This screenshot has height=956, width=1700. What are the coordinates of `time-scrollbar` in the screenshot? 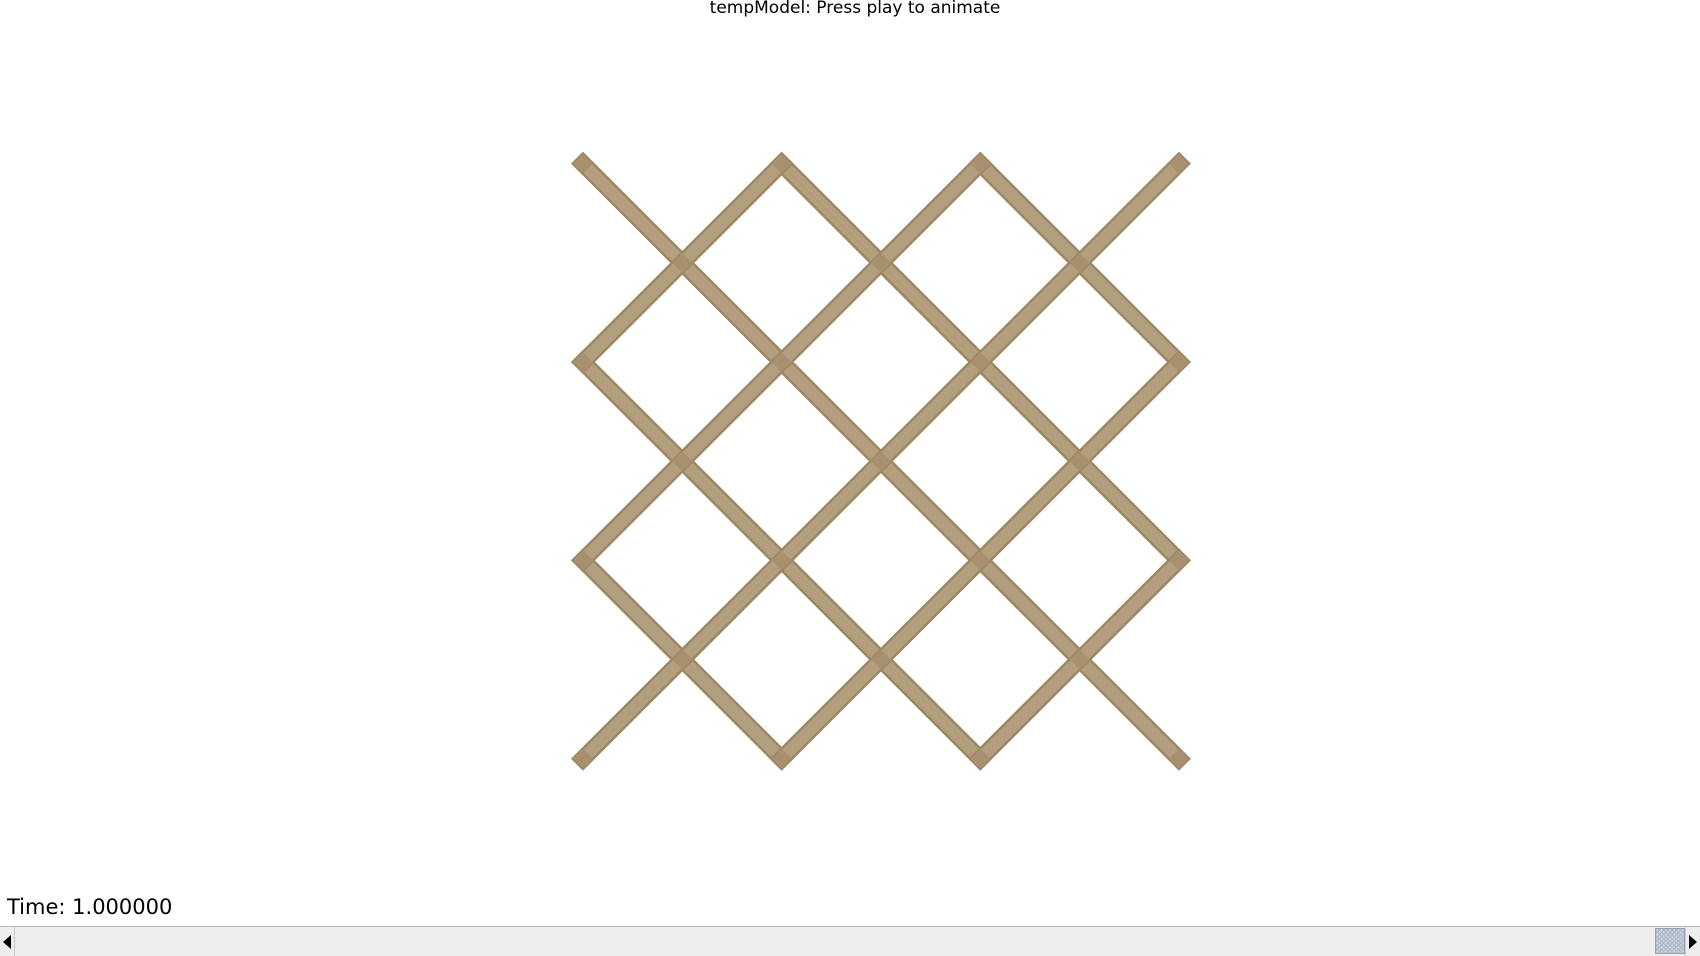 It's located at (850, 941).